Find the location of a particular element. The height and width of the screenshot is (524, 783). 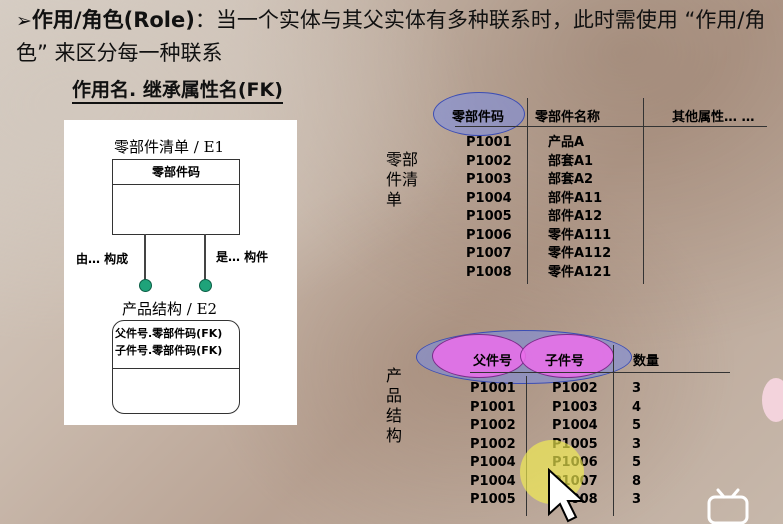

t2-row-child: P1004 is located at coordinates (575, 425).